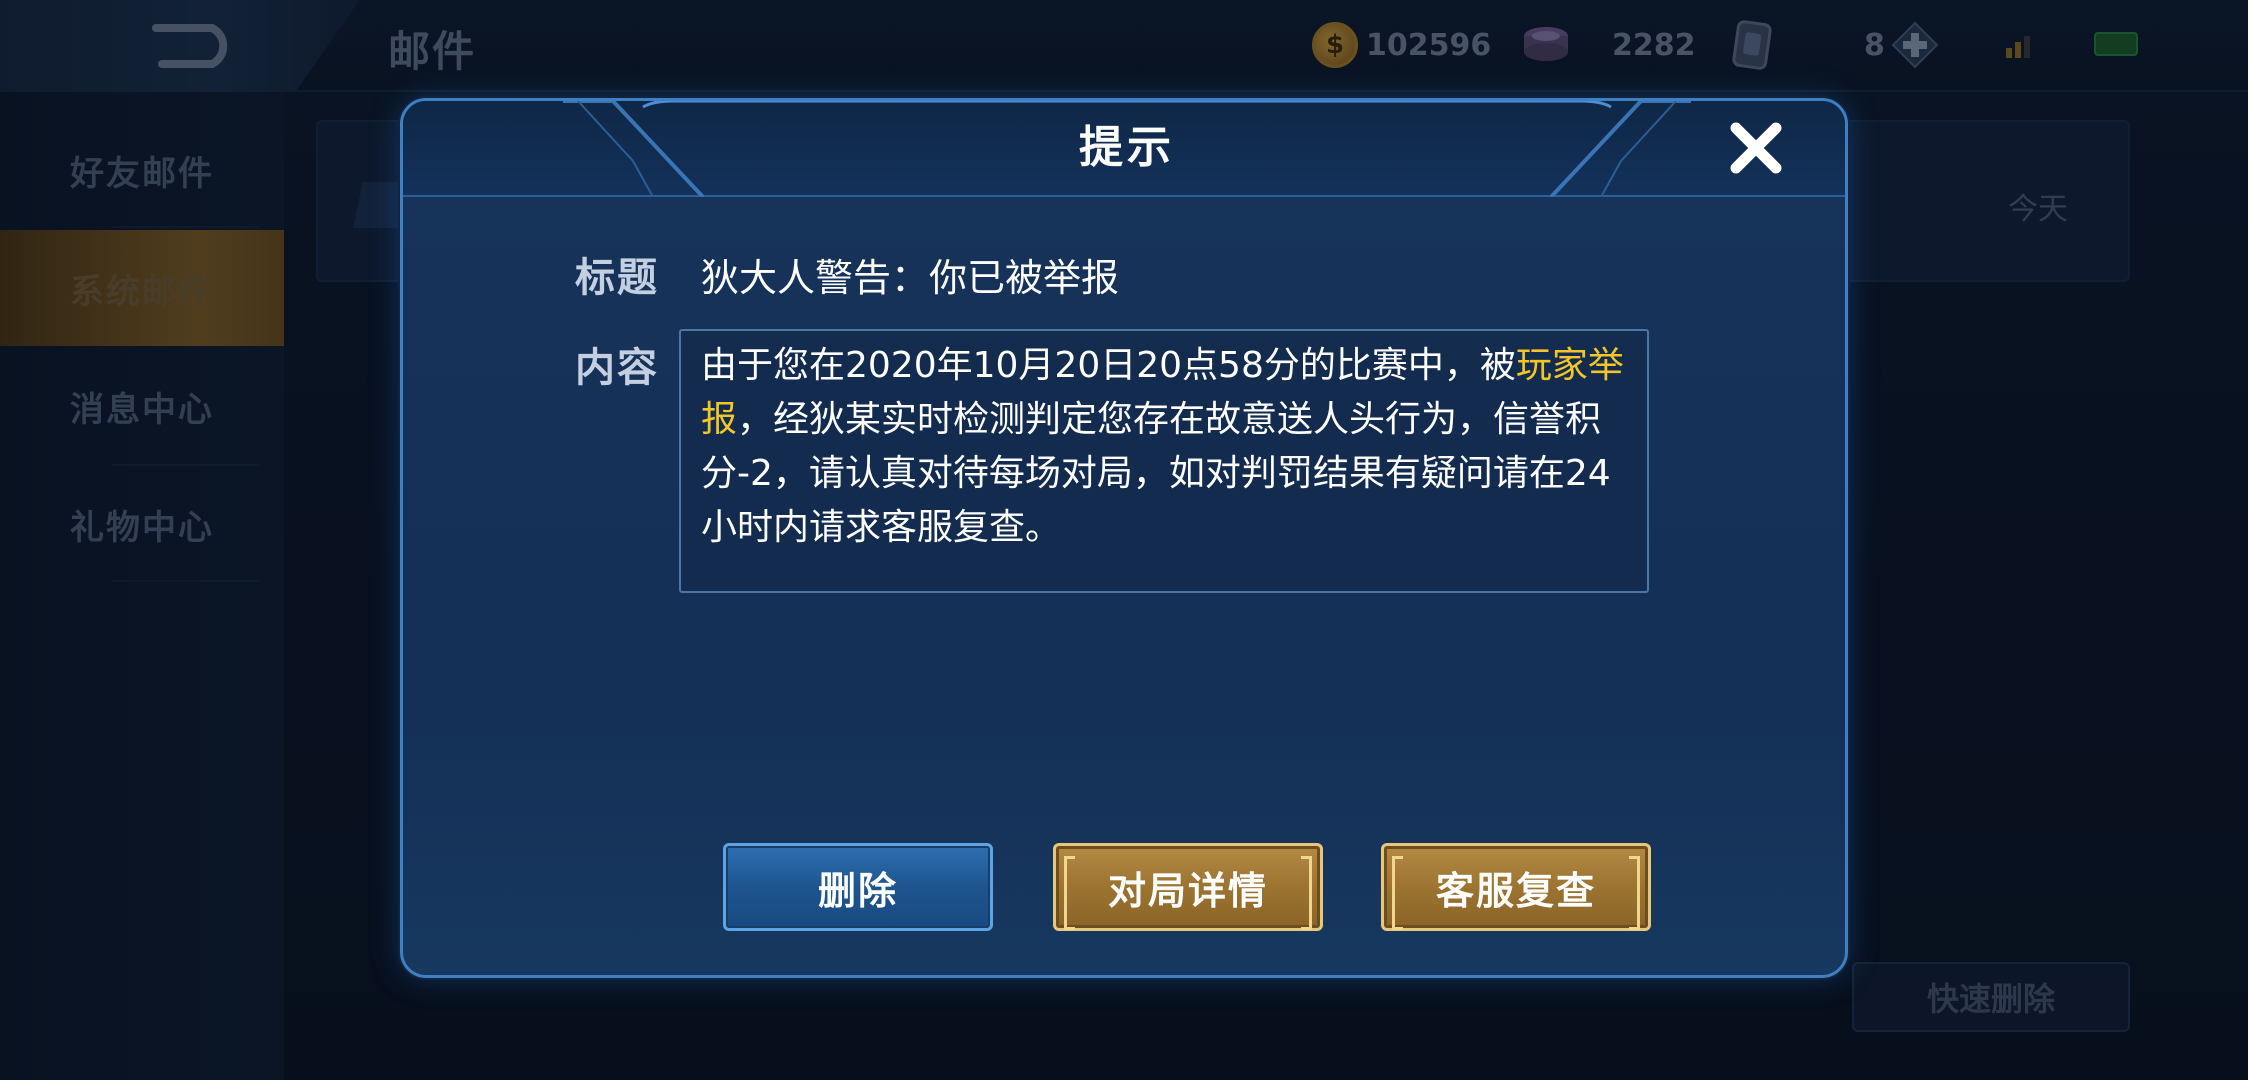  I want to click on content-text-before: 由于您在2020年10月20日20点58分的比赛中，被, so click(1108, 365).